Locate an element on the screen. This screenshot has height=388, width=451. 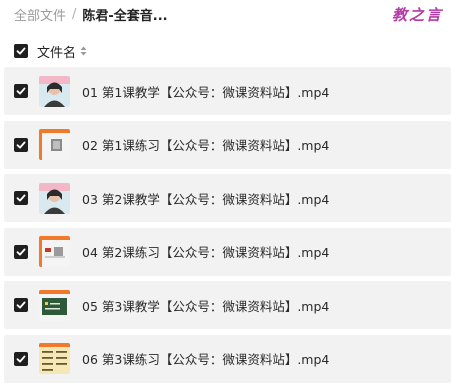
file-name: 01 第1课教学【公众号：微课资料站】.mp4 is located at coordinates (205, 91).